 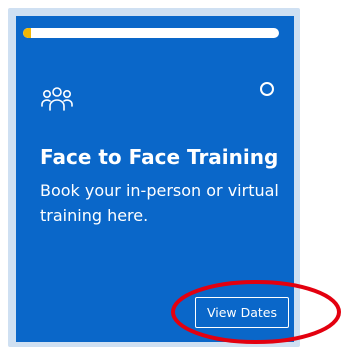 I want to click on progress-bar, so click(x=151, y=33).